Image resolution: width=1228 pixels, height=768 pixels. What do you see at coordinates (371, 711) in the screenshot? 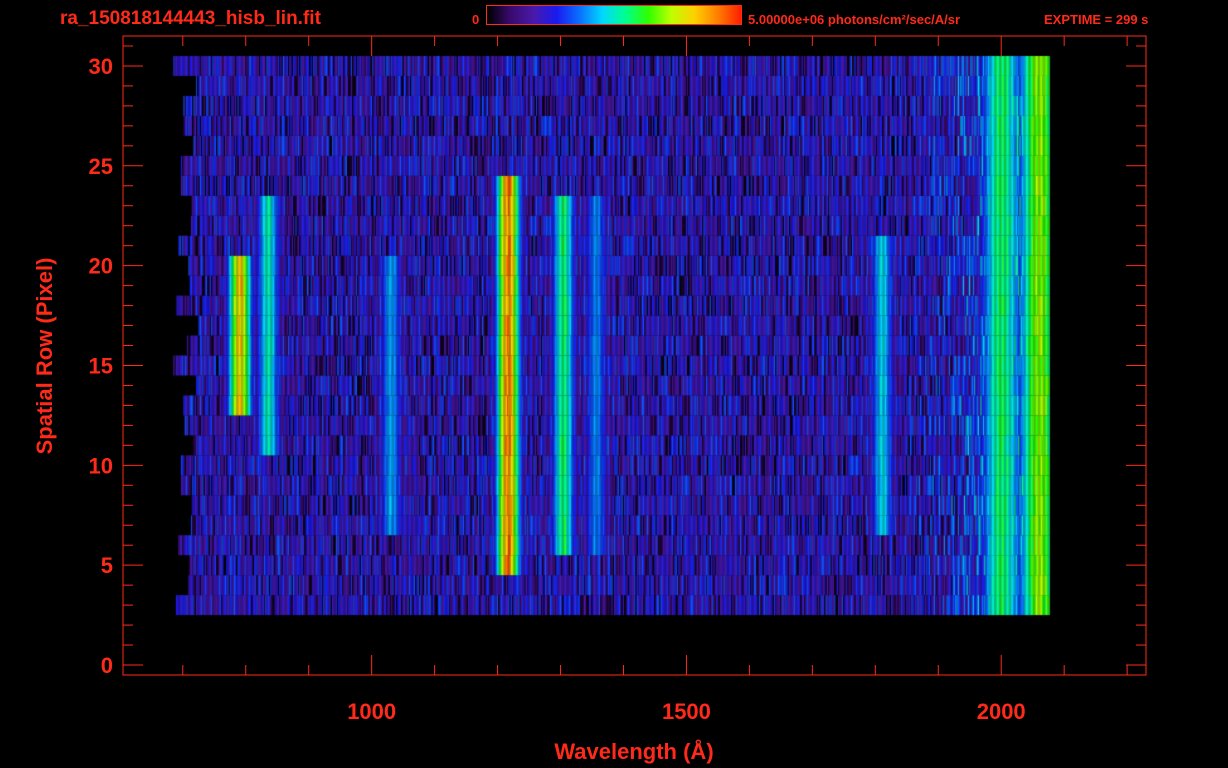
I see `x-tick-label: 1000` at bounding box center [371, 711].